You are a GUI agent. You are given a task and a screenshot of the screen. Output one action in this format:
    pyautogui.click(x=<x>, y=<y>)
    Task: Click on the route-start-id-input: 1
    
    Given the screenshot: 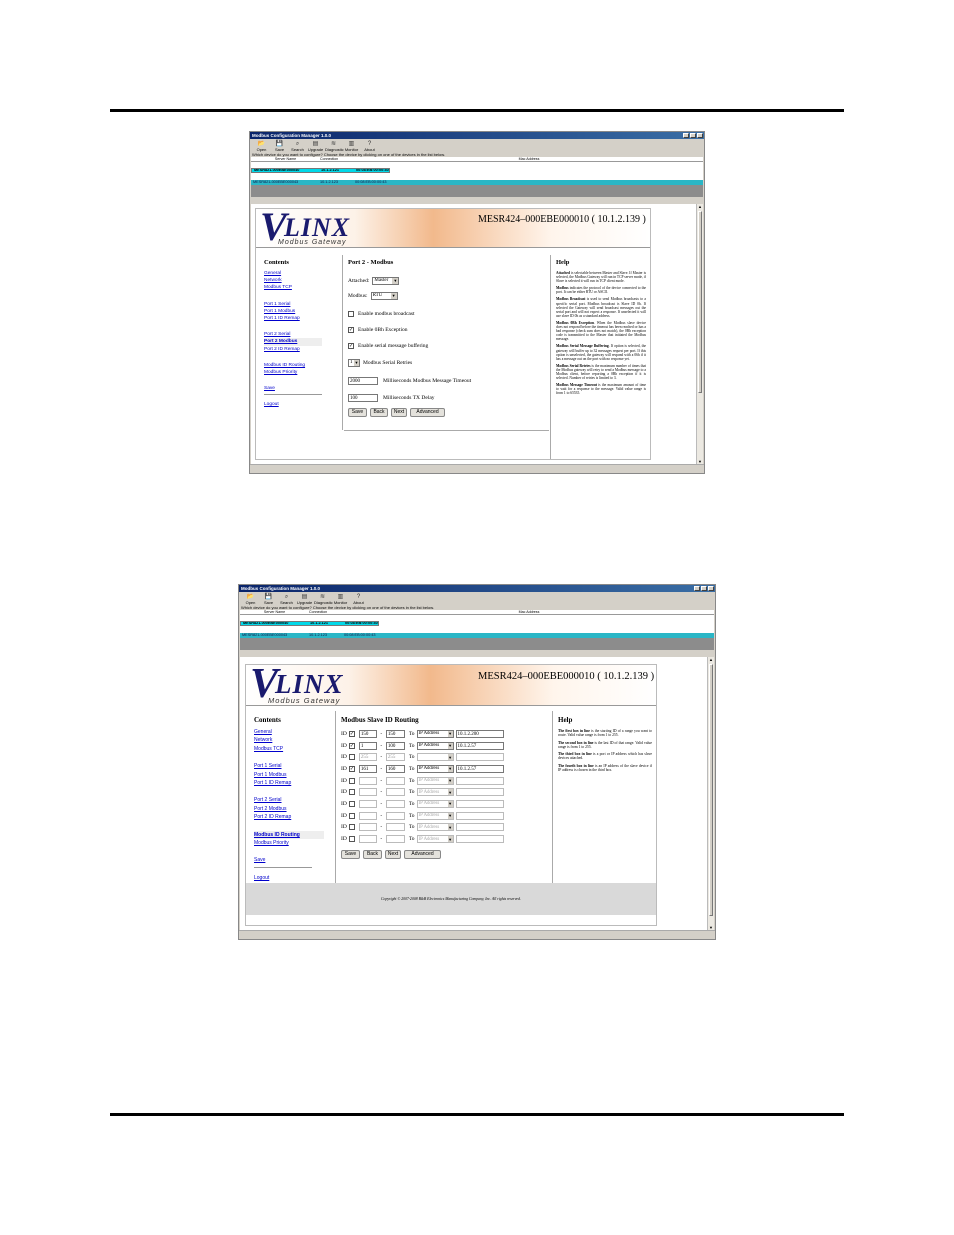 What is the action you would take?
    pyautogui.click(x=367, y=745)
    